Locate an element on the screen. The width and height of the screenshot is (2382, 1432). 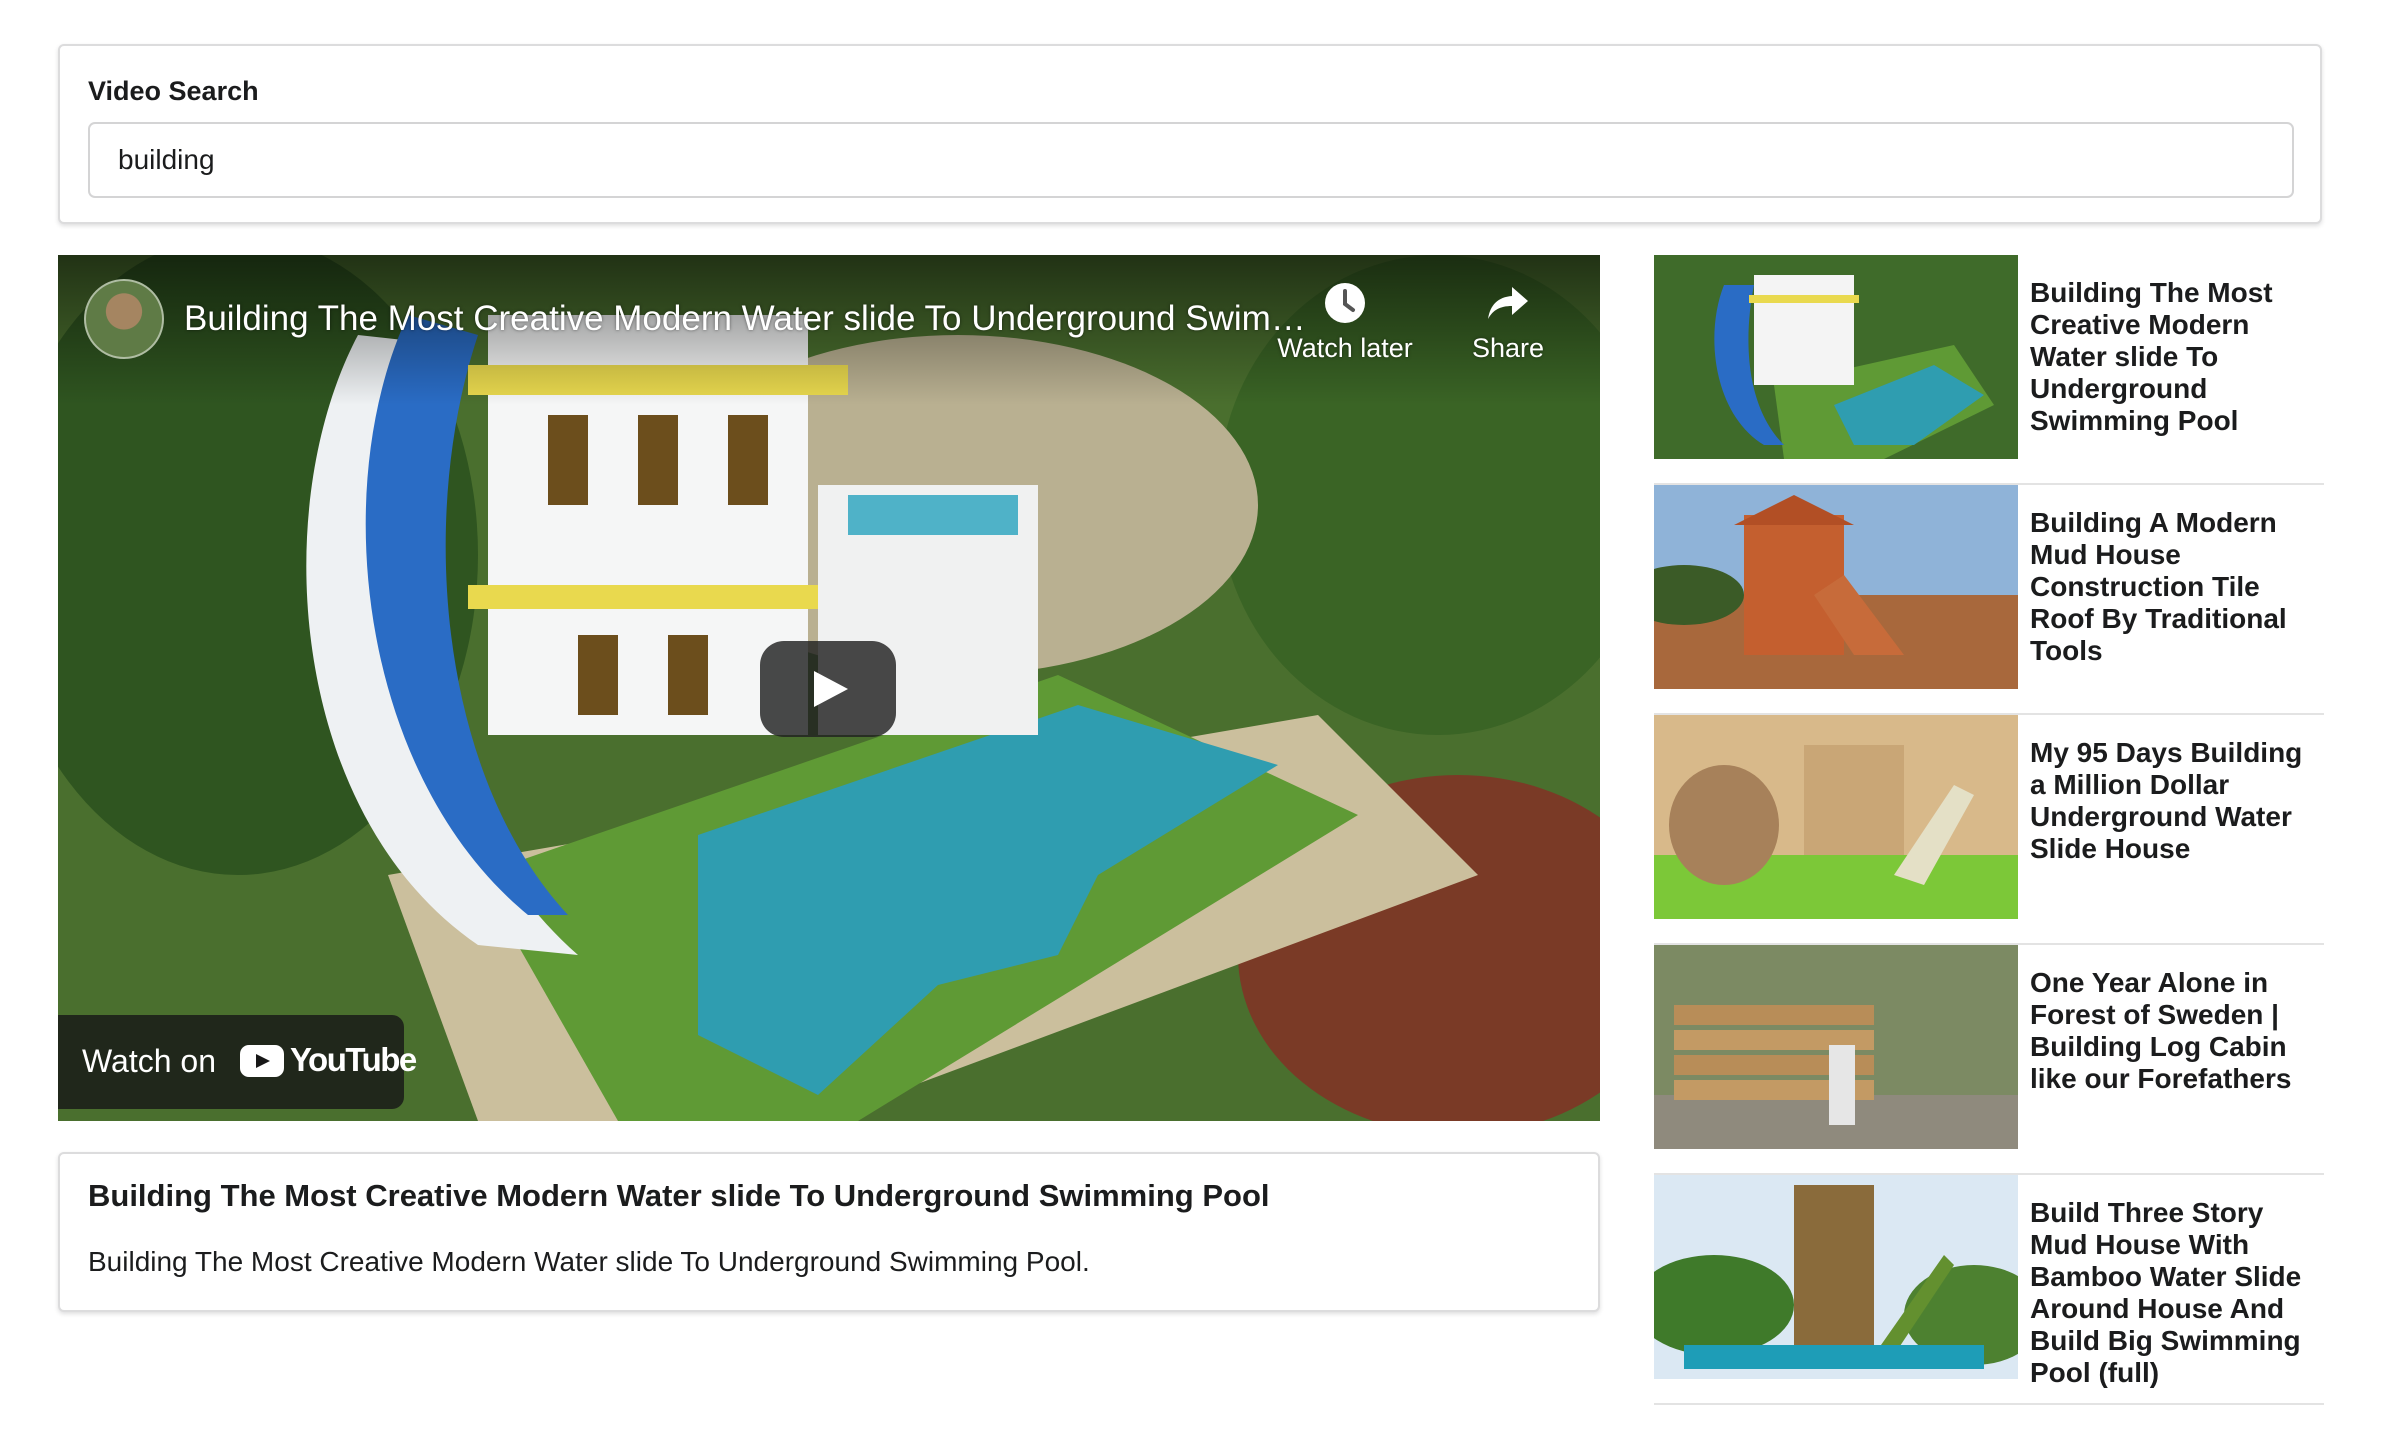
watch-later-button: Watch later is located at coordinates (1345, 322).